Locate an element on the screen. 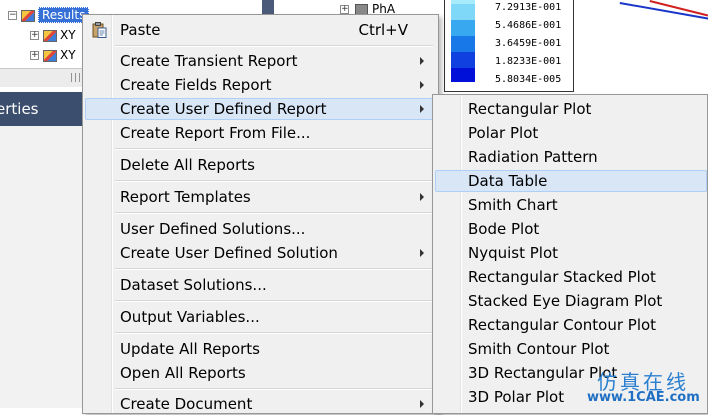 Image resolution: width=708 pixels, height=415 pixels. menu-item-label: Bode Plot is located at coordinates (504, 229).